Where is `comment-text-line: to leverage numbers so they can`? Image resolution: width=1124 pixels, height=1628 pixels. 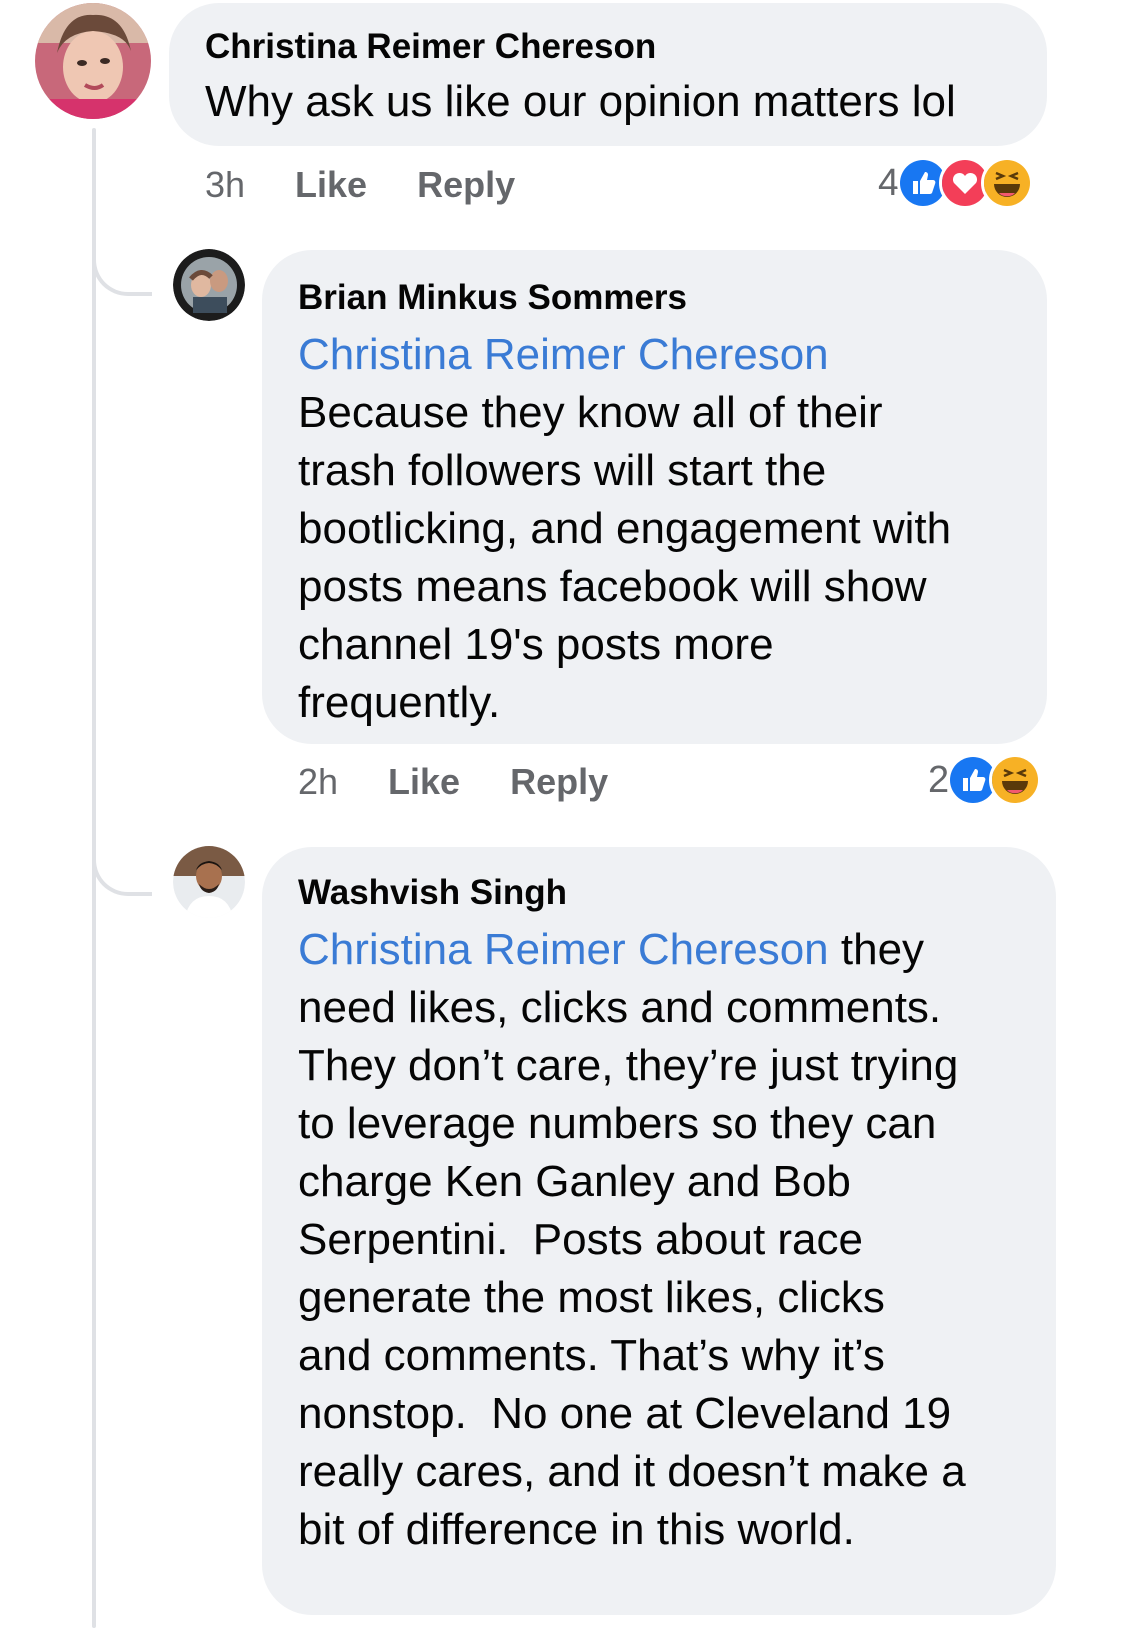
comment-text-line: to leverage numbers so they can is located at coordinates (617, 1123).